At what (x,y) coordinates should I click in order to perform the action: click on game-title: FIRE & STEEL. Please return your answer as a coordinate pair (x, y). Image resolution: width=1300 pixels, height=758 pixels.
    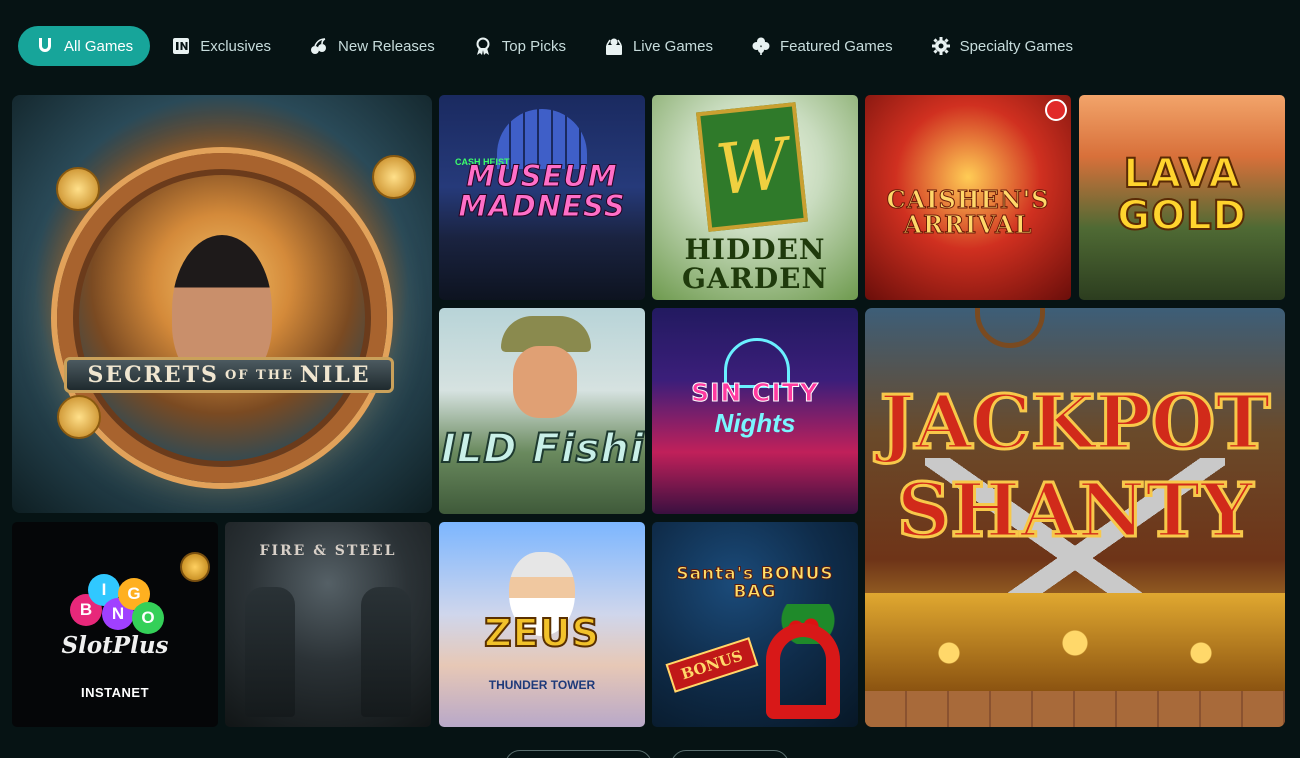
    Looking at the image, I should click on (328, 551).